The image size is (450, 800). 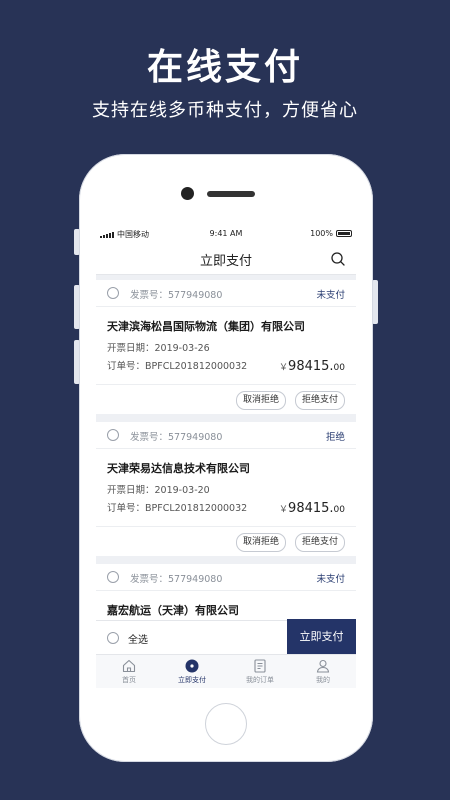 I want to click on status-badge: 拒绝, so click(x=335, y=437).